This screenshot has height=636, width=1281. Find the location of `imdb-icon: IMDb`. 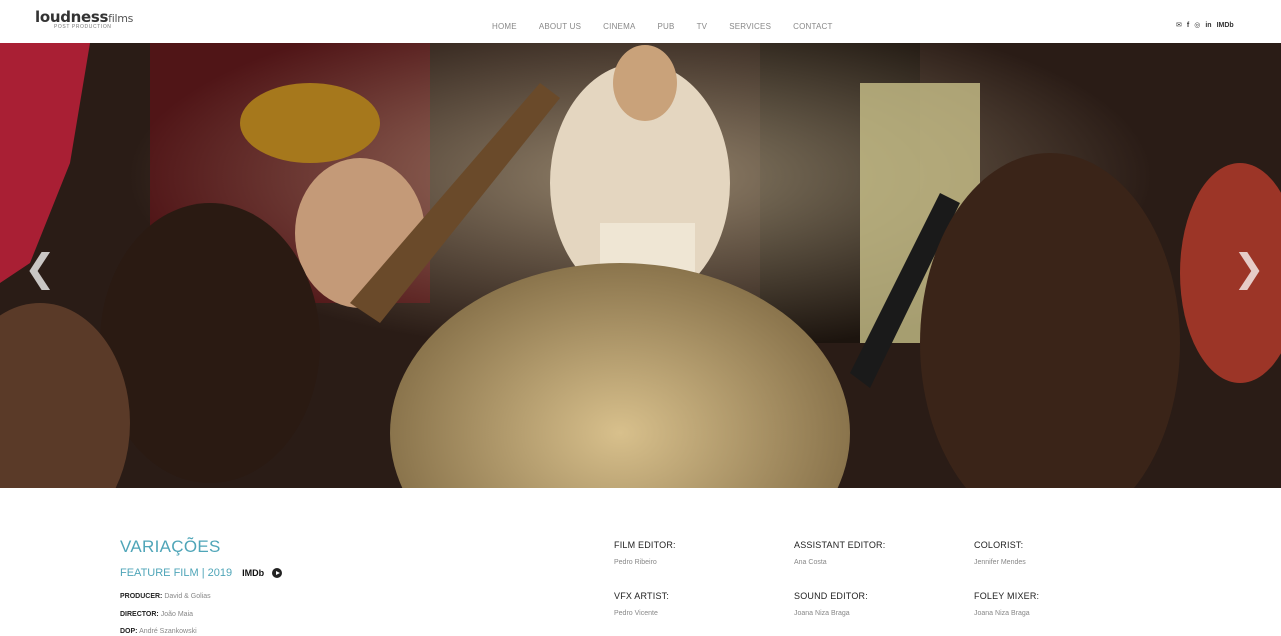

imdb-icon: IMDb is located at coordinates (1225, 26).